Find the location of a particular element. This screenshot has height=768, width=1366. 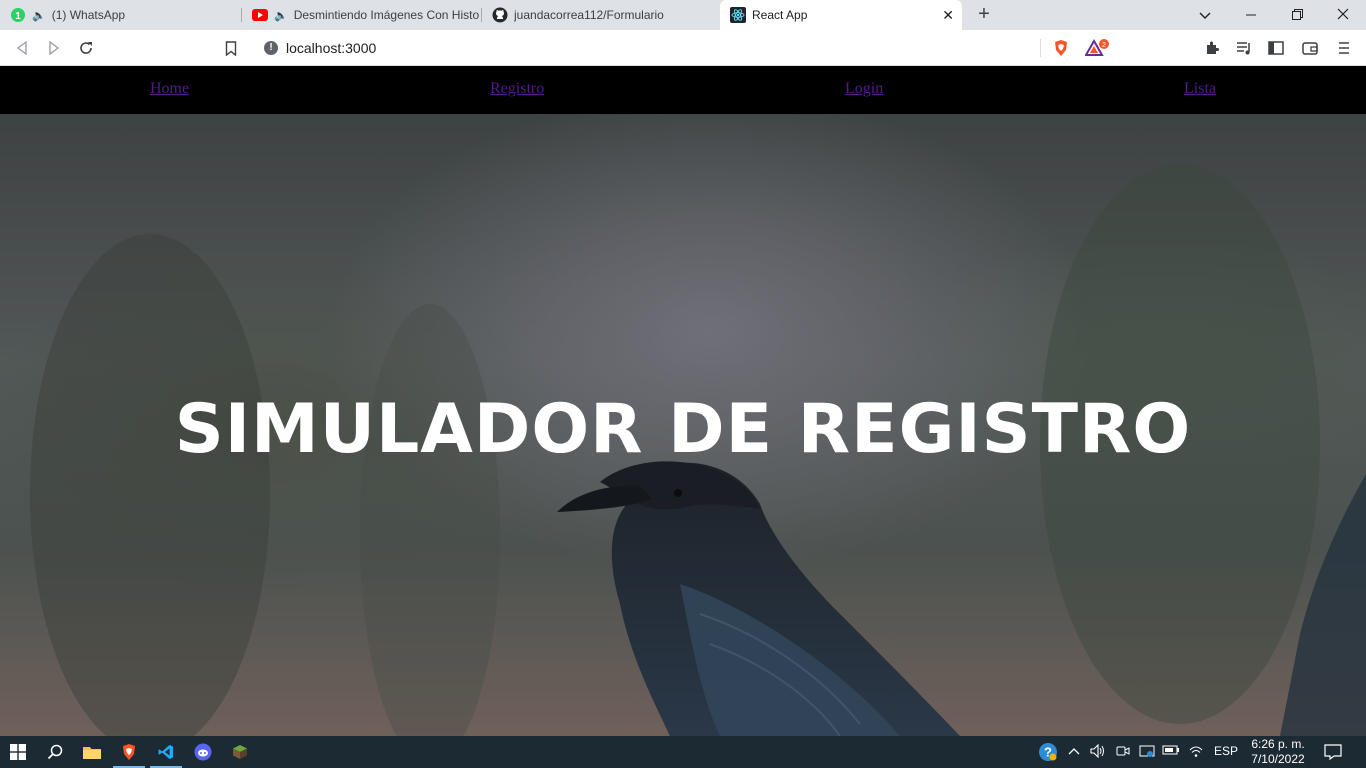

search-icon is located at coordinates (55, 752).